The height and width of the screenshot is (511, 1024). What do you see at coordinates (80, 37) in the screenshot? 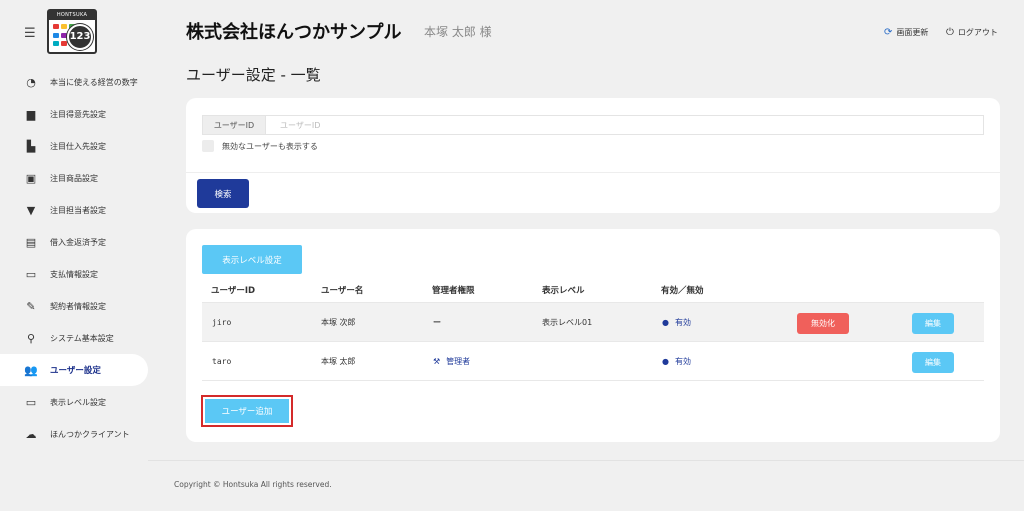
I see `logo-number: 123` at bounding box center [80, 37].